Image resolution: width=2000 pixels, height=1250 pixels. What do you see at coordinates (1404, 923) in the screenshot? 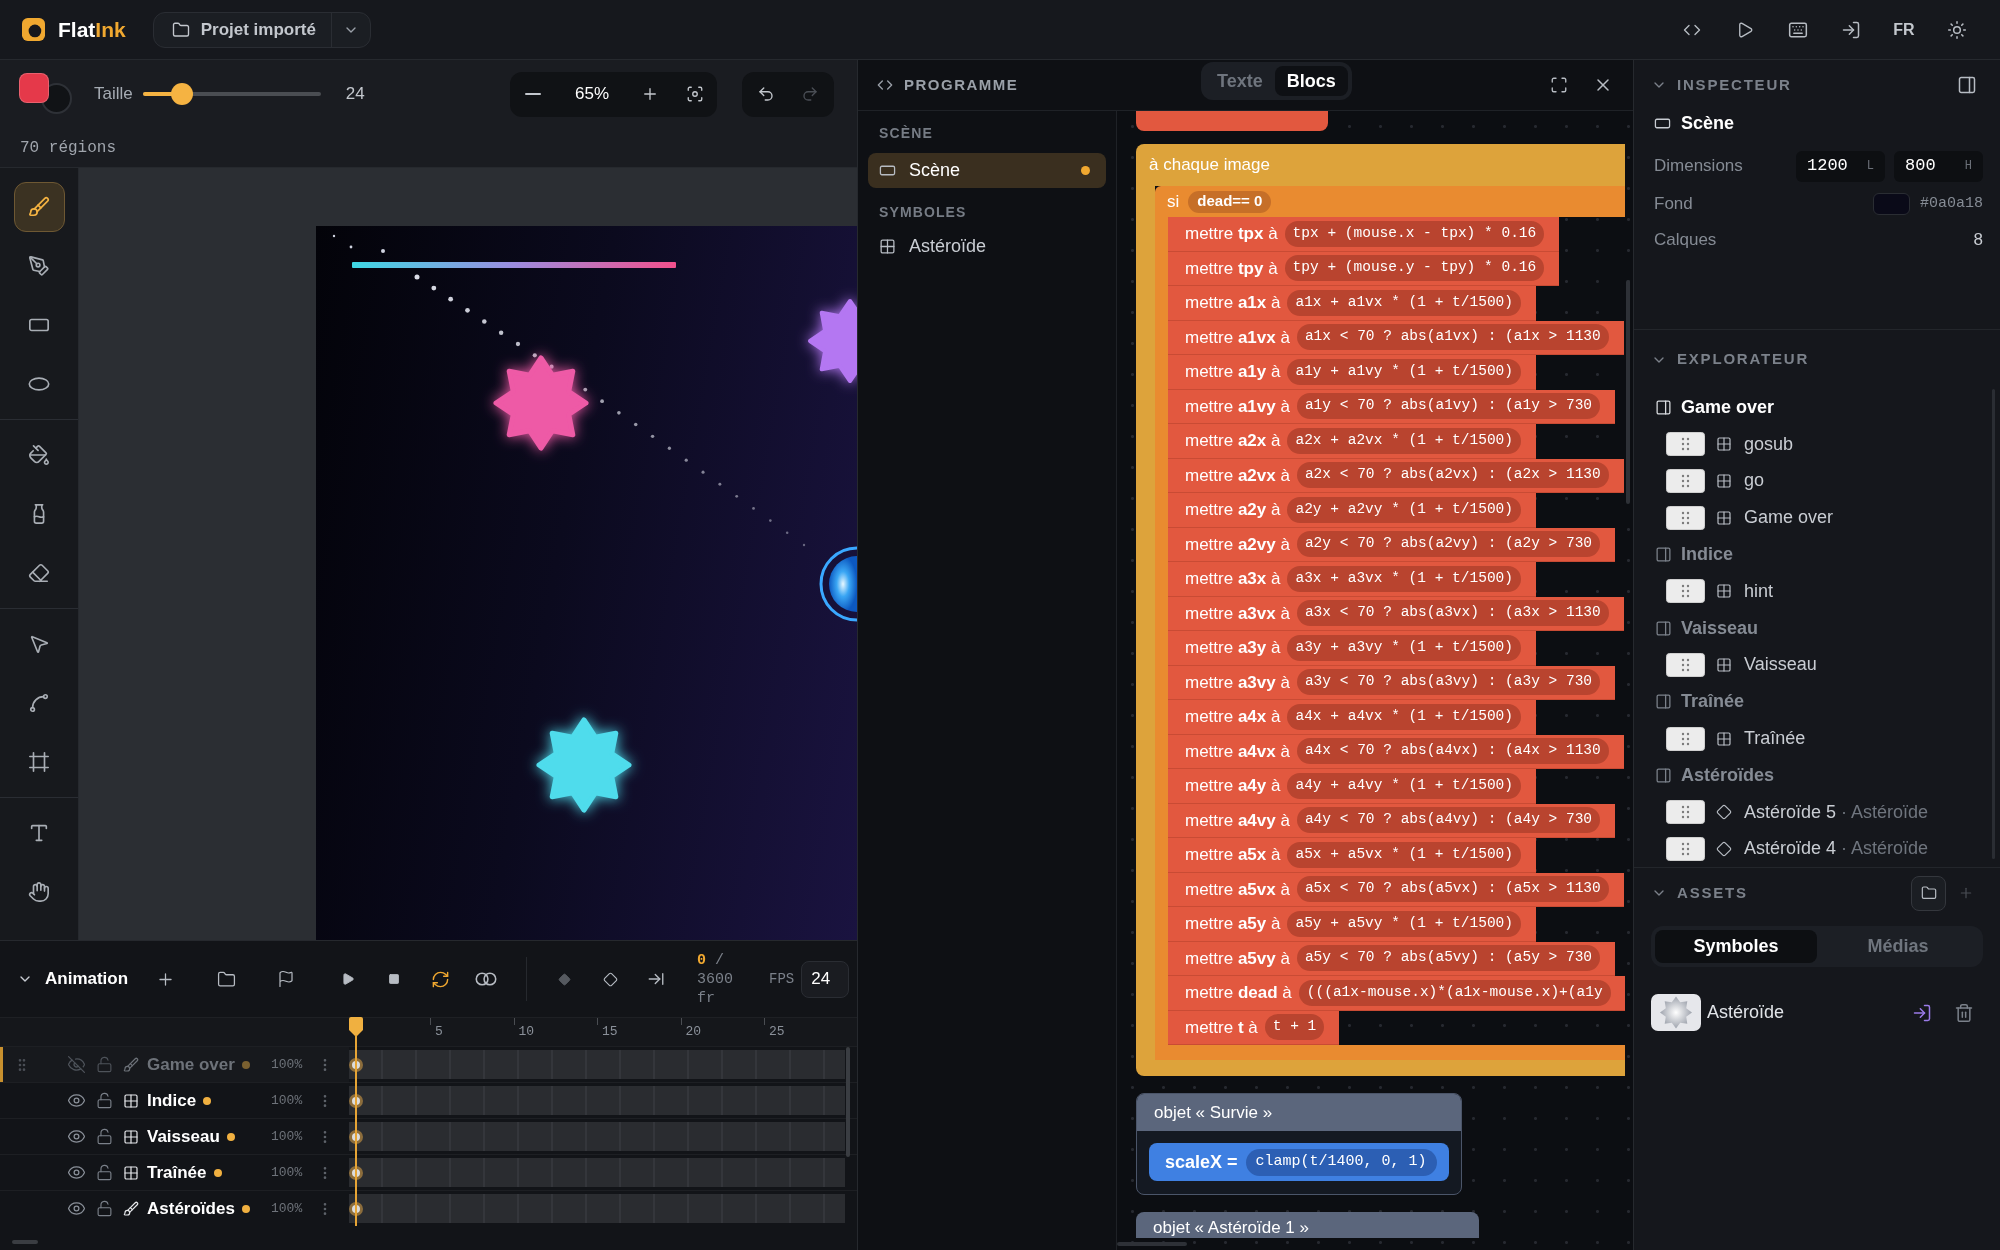
I see `expression-field: a5y + a5vy * (1 + t/1500)` at bounding box center [1404, 923].